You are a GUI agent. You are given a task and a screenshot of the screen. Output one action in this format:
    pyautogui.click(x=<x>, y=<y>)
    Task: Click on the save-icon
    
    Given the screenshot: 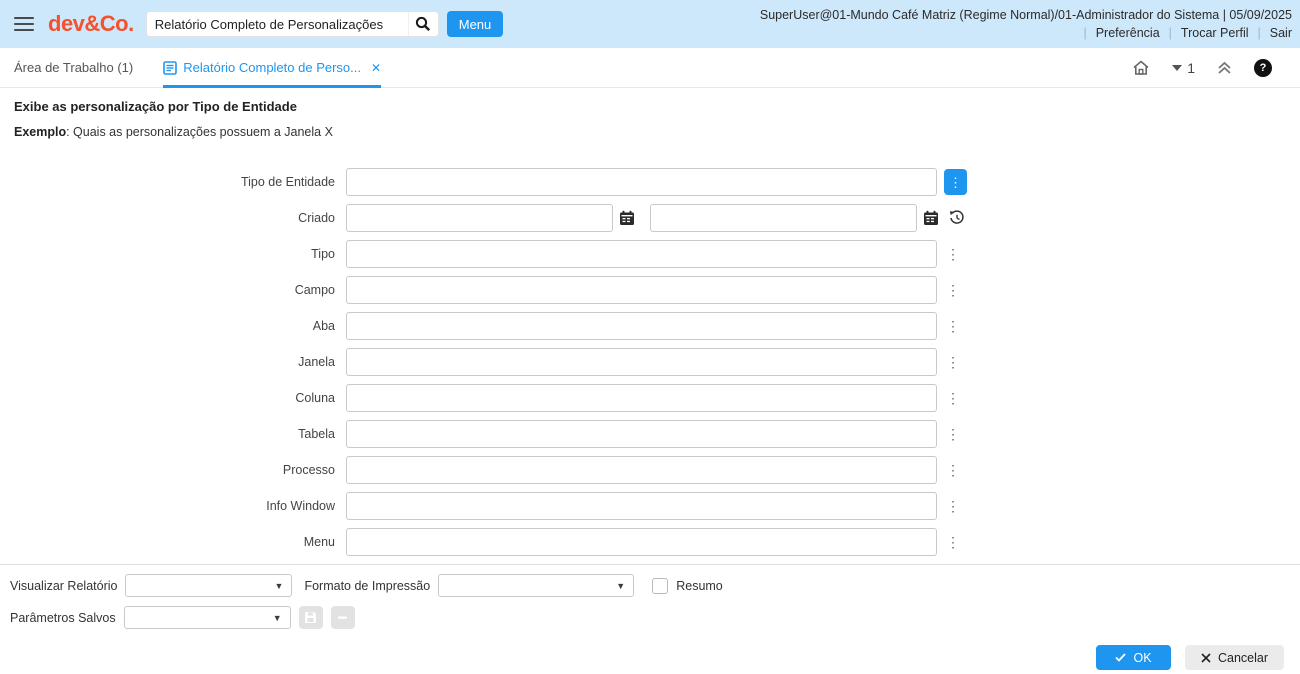 What is the action you would take?
    pyautogui.click(x=311, y=617)
    